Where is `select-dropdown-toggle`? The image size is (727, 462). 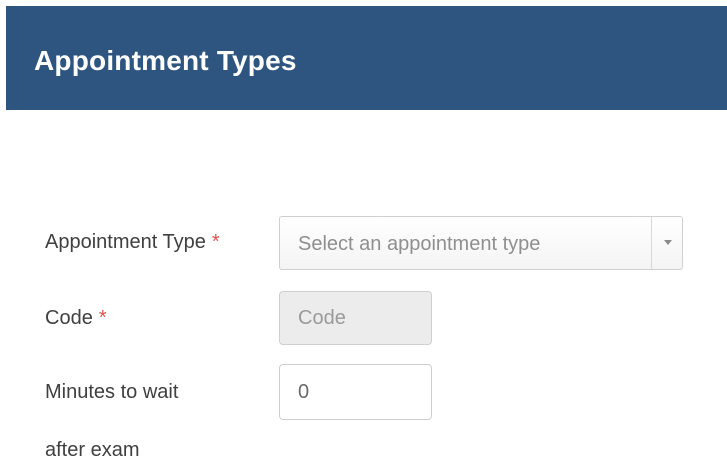
select-dropdown-toggle is located at coordinates (666, 243).